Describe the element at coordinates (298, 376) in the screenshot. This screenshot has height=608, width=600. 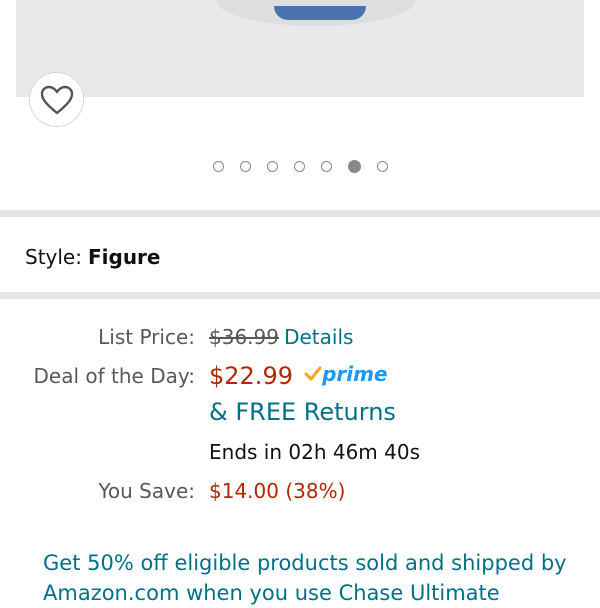
I see `deal-price-row: $22.99 prime` at that location.